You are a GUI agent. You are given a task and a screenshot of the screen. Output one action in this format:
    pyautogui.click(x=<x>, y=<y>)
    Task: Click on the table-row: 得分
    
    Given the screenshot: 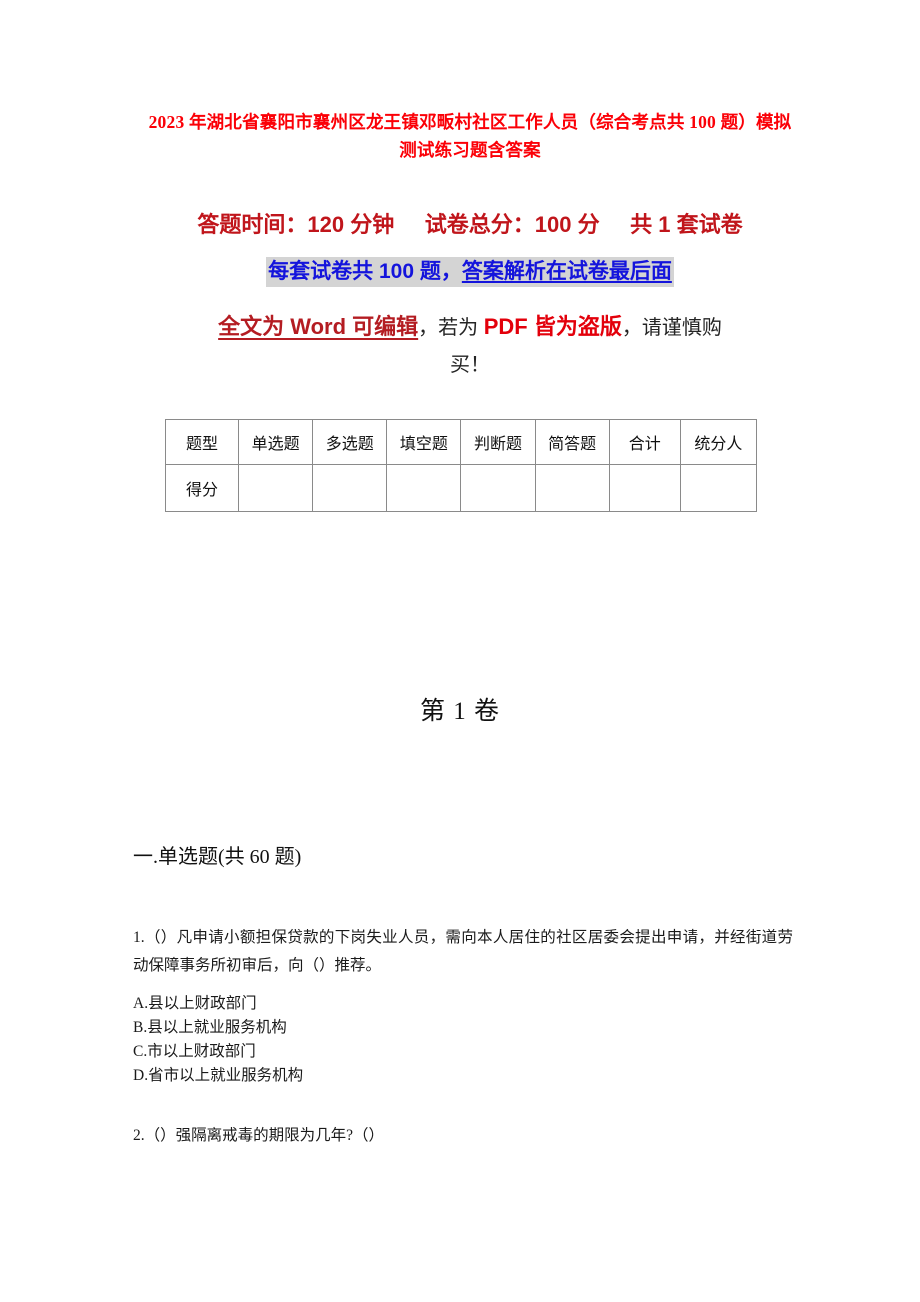 What is the action you would take?
    pyautogui.click(x=461, y=488)
    